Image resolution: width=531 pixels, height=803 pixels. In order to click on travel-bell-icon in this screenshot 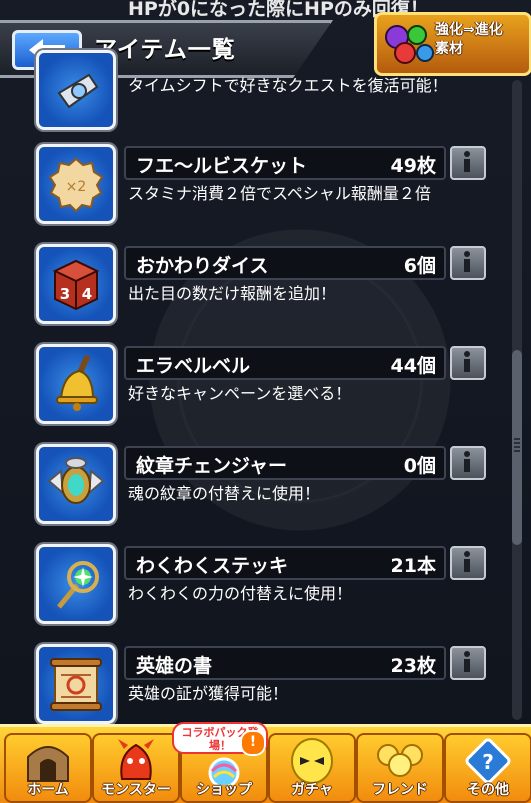, I will do `click(76, 90)`.